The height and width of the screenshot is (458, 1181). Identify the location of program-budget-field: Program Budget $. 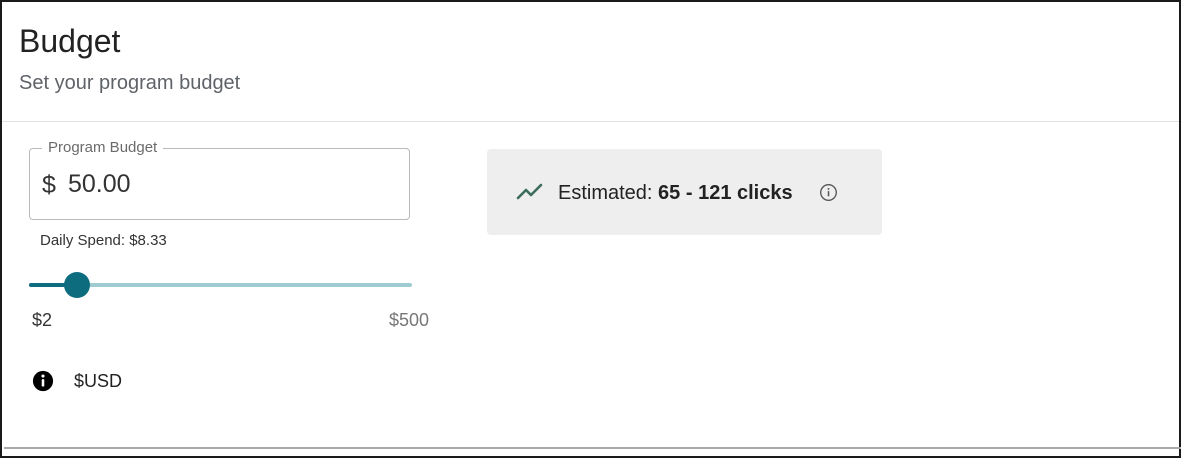
(219, 179).